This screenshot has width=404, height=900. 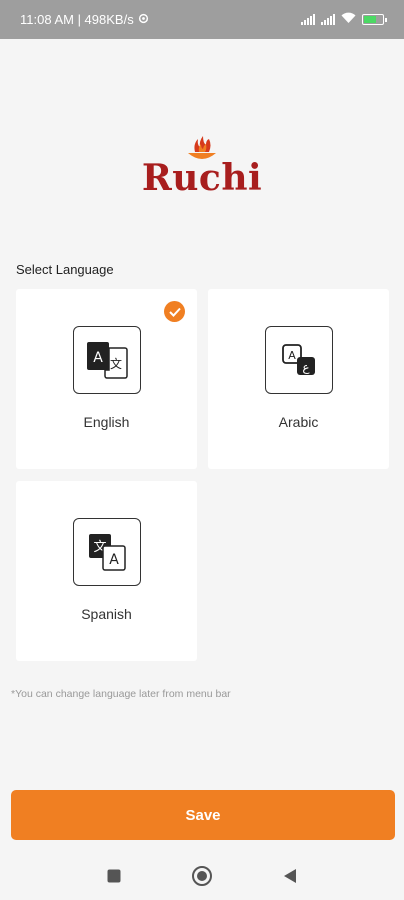 I want to click on status-right, so click(x=344, y=19).